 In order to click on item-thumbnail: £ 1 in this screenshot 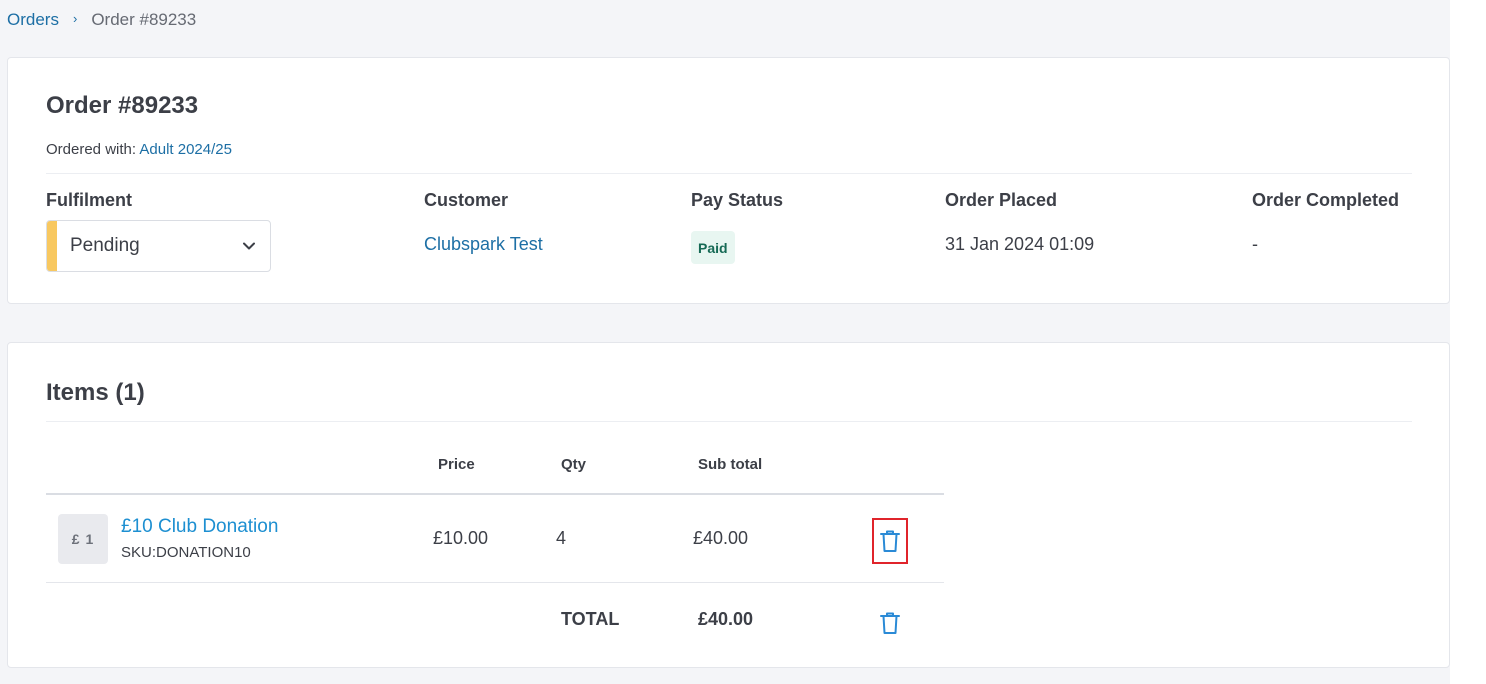, I will do `click(83, 539)`.